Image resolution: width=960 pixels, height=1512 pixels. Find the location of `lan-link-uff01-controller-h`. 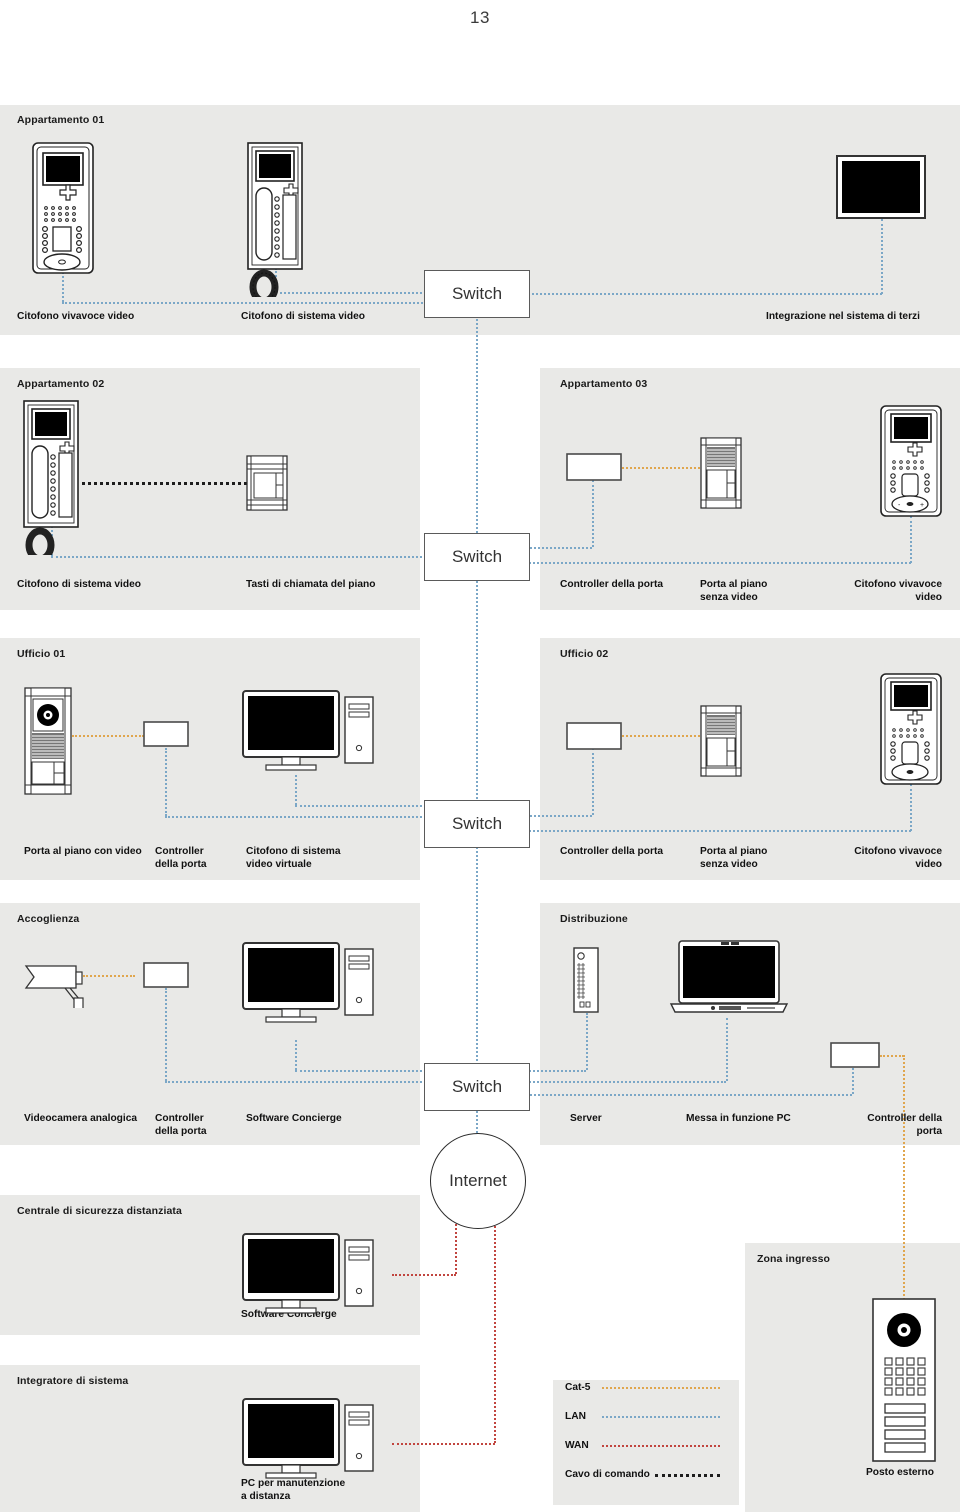

lan-link-uff01-controller-h is located at coordinates (297, 817).